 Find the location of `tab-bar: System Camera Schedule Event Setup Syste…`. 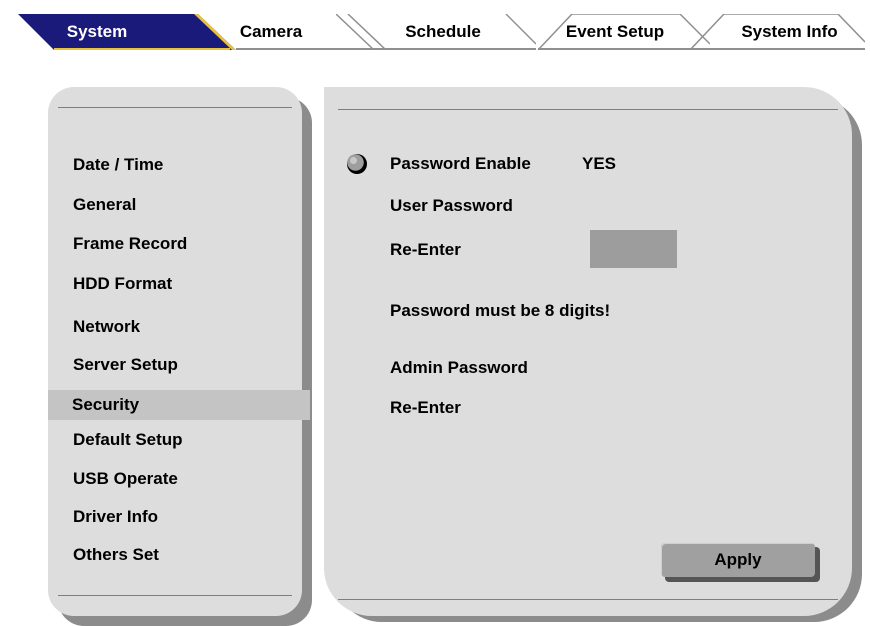

tab-bar: System Camera Schedule Event Setup Syste… is located at coordinates (435, 30).